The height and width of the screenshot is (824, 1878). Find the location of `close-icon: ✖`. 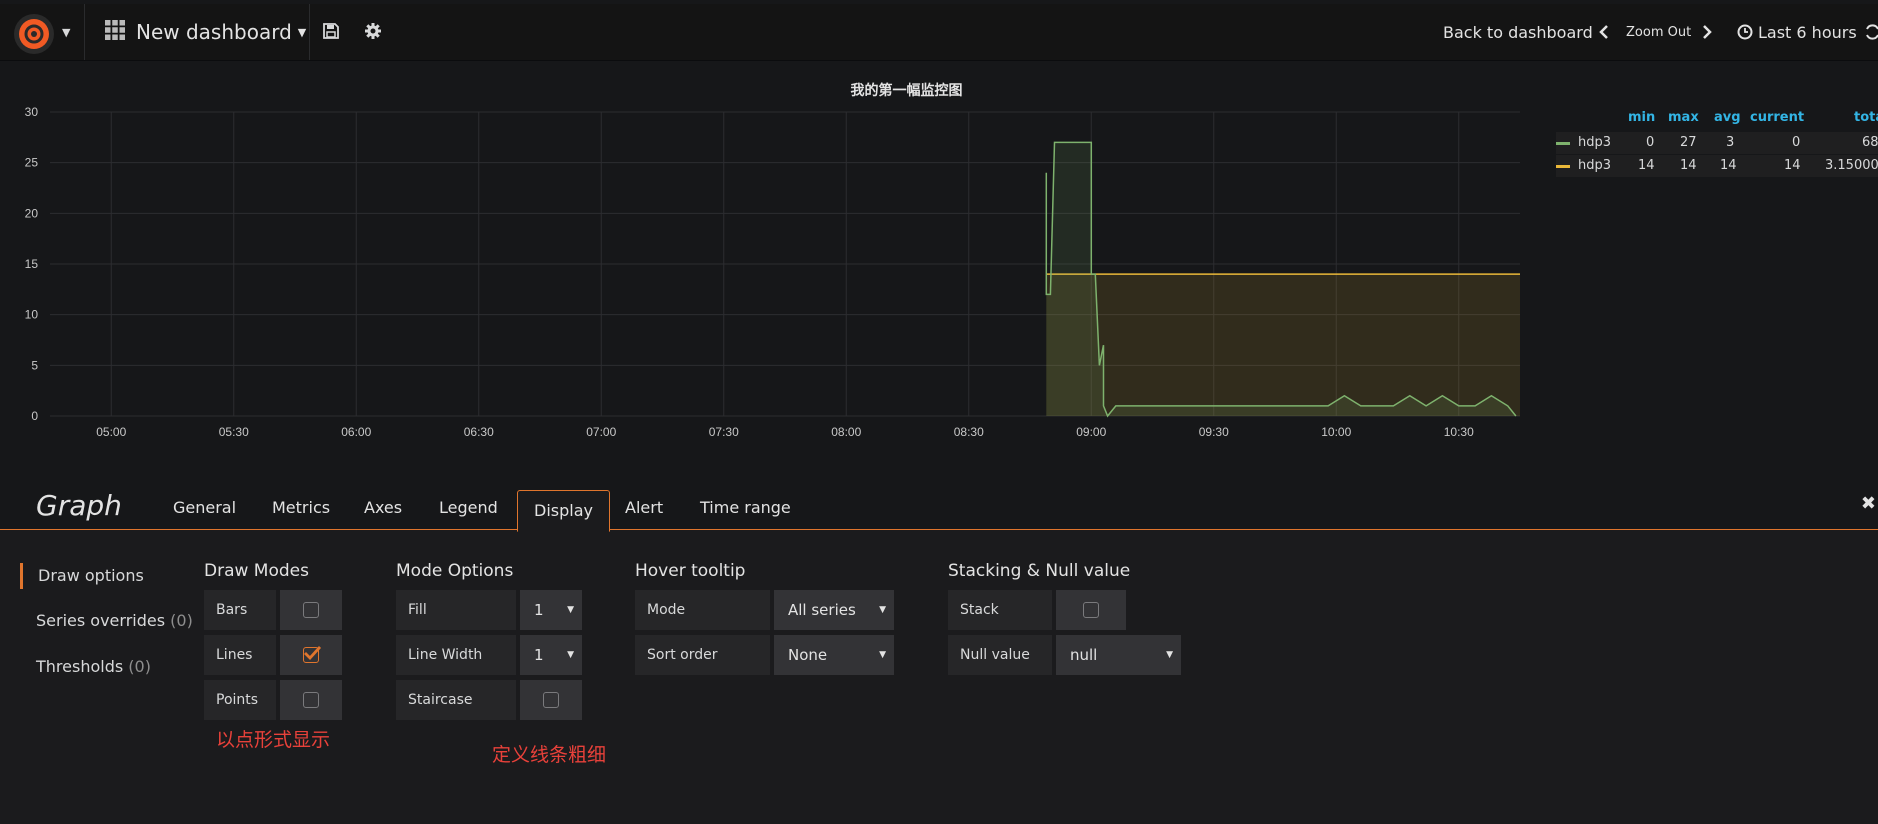

close-icon: ✖ is located at coordinates (1868, 503).